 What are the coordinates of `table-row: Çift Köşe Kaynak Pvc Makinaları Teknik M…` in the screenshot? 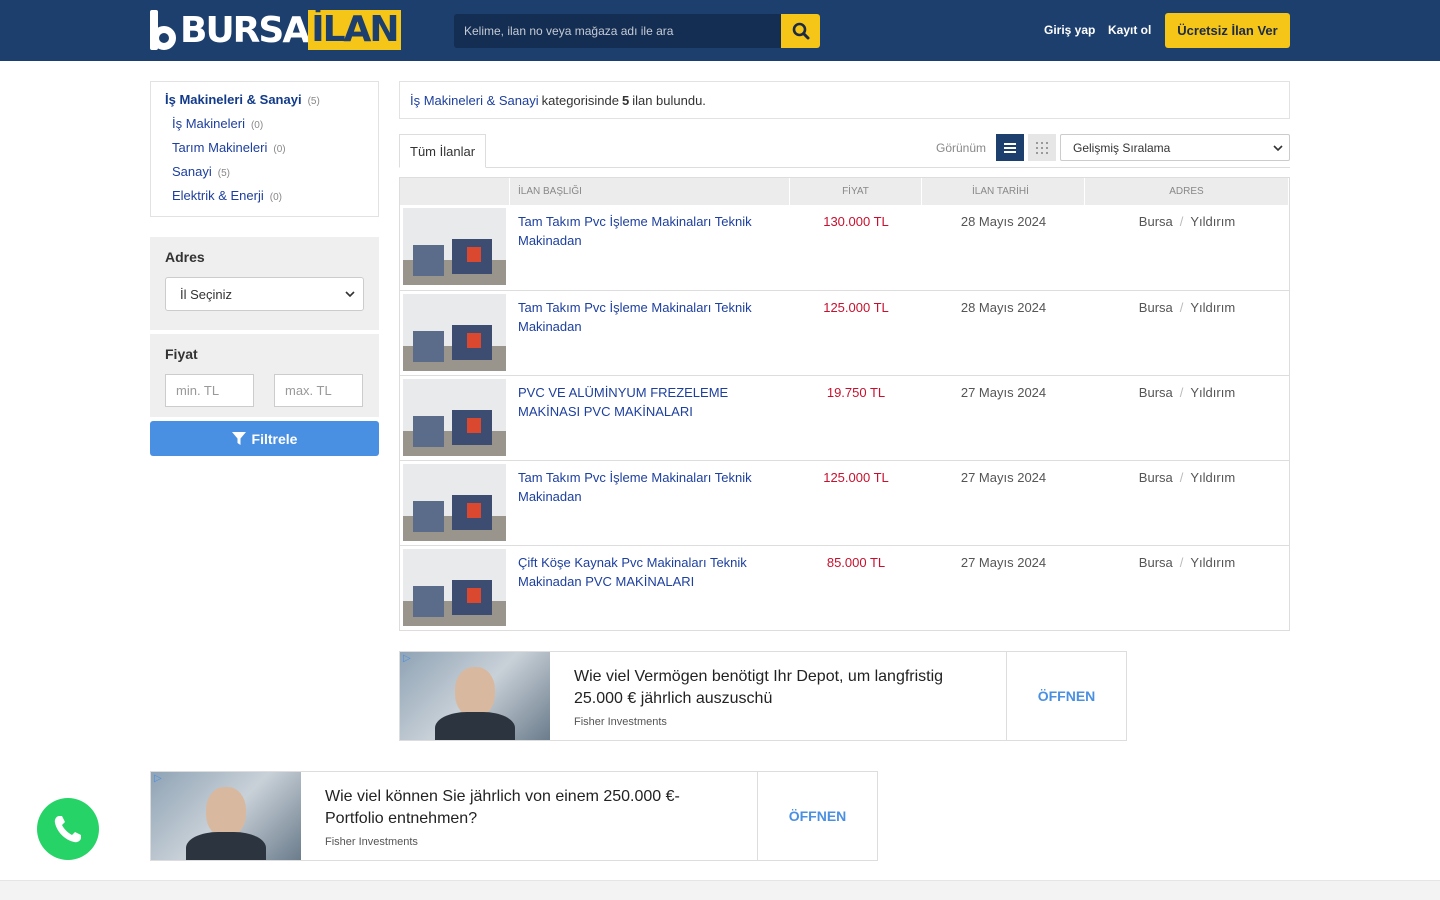 It's located at (844, 587).